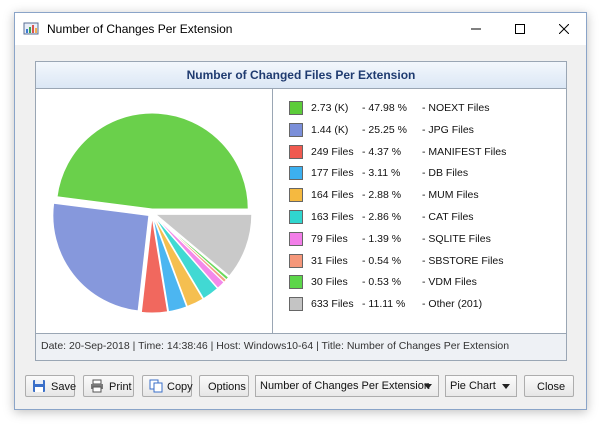 The height and width of the screenshot is (427, 600). Describe the element at coordinates (445, 173) in the screenshot. I see `legend-label: - DB Files` at that location.